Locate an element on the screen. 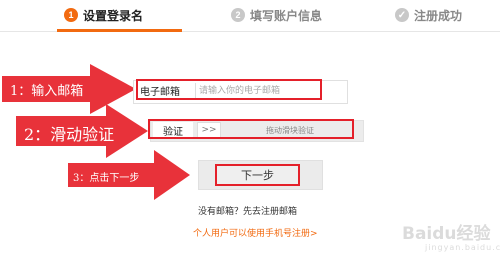 This screenshot has height=263, width=500. step-progress-bar: 1 设置登录名 2 填写账户信息 ✓ 注册成功 is located at coordinates (250, 16).